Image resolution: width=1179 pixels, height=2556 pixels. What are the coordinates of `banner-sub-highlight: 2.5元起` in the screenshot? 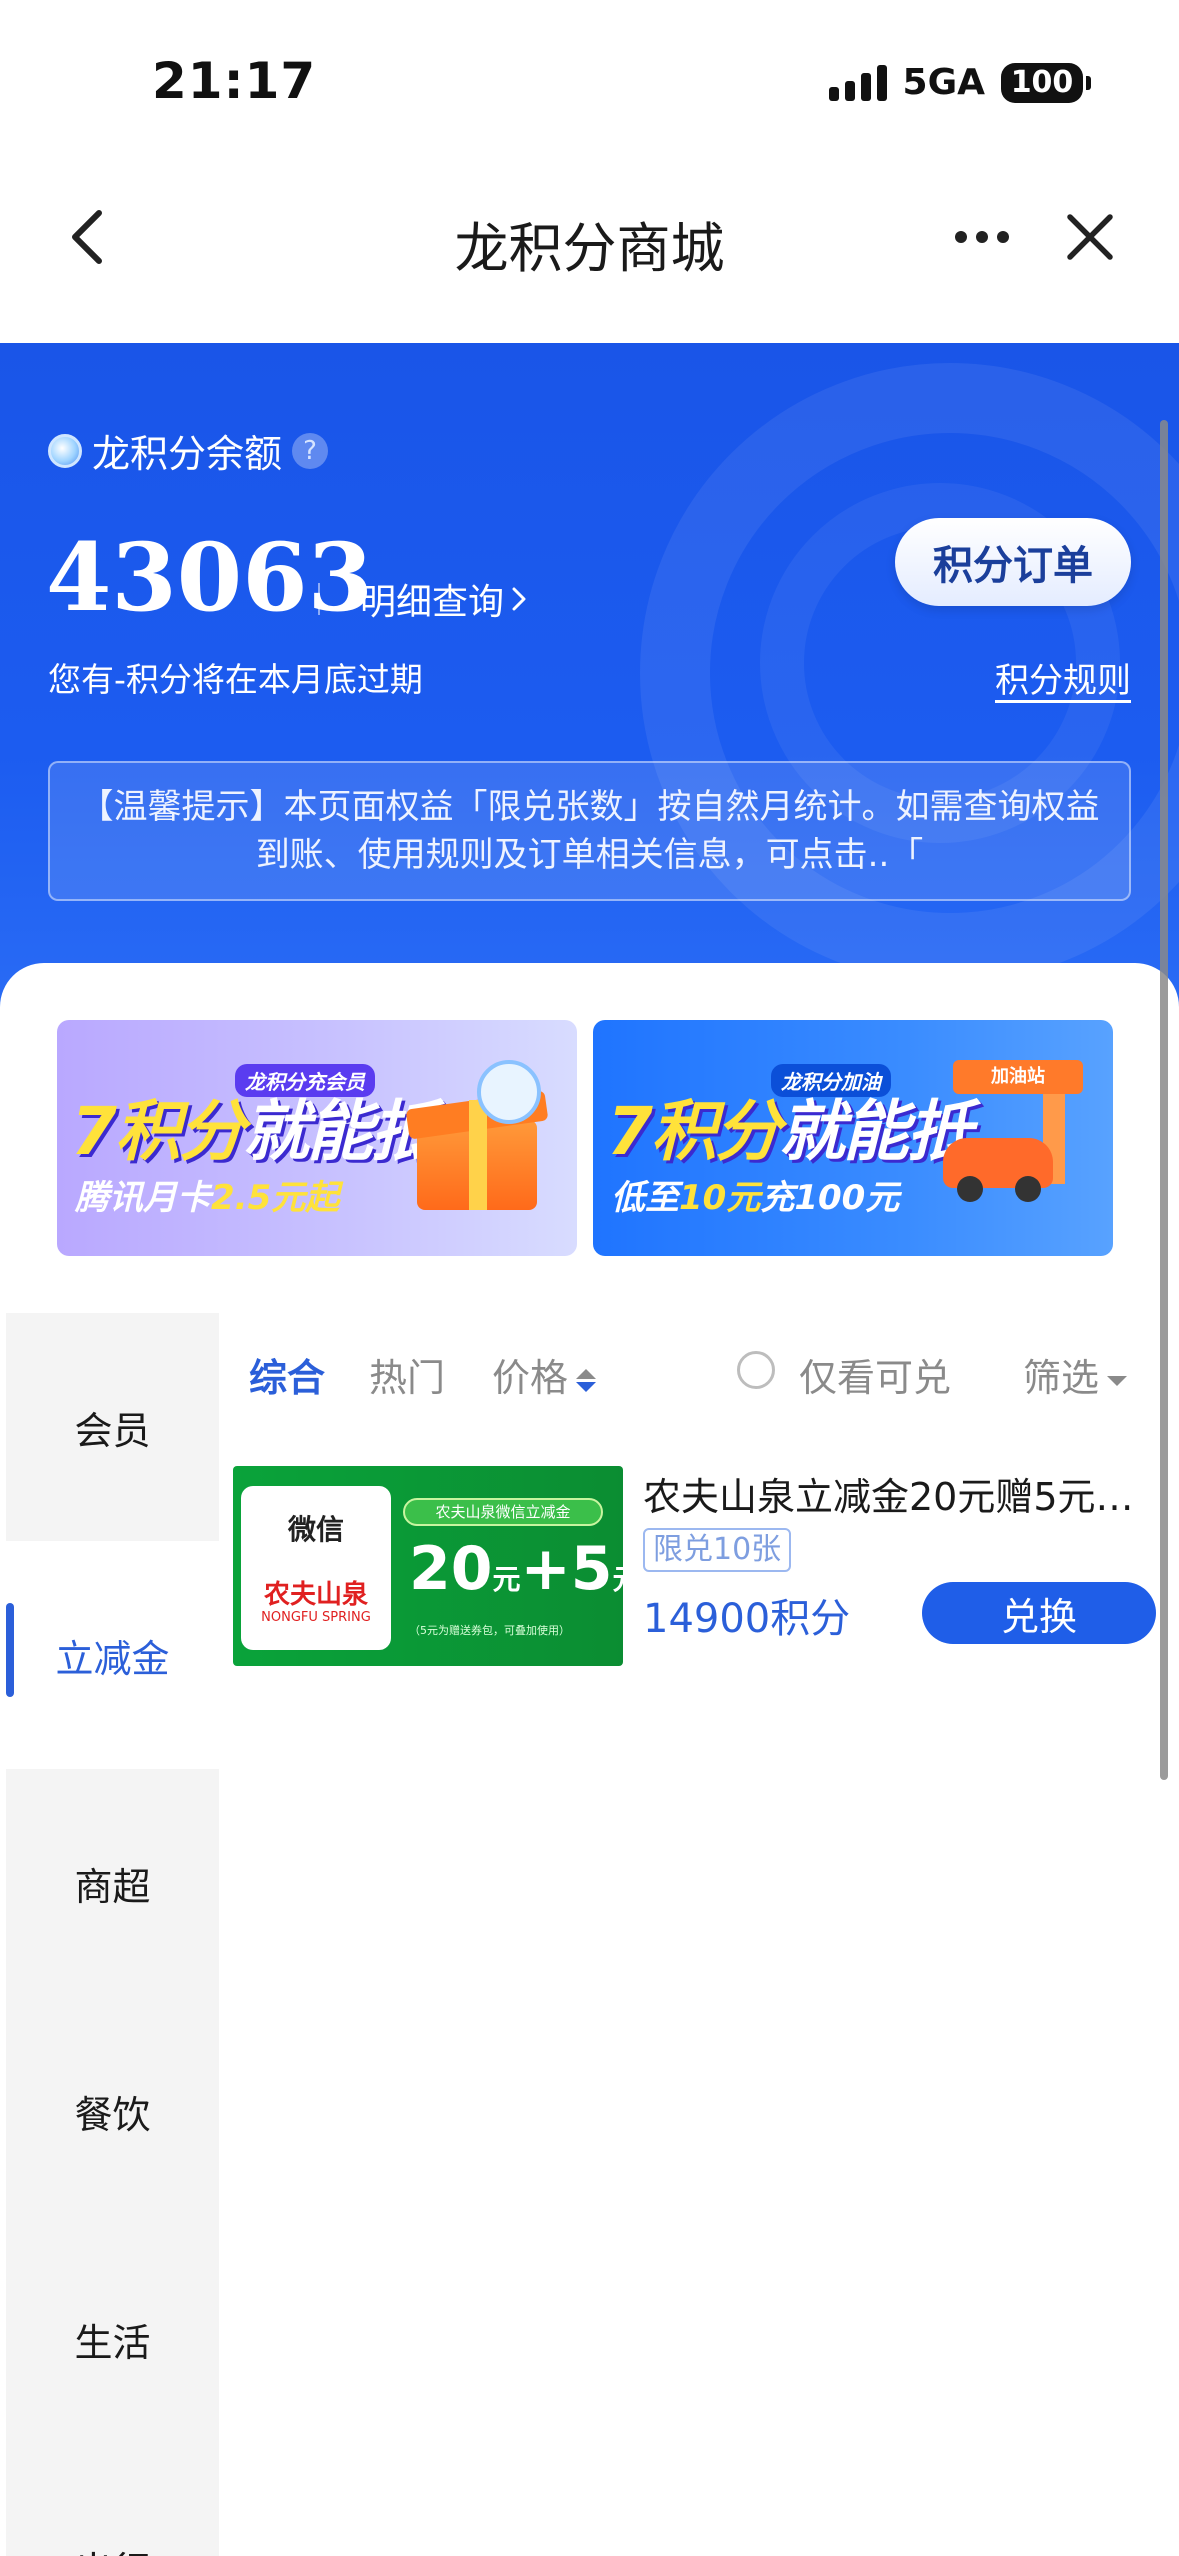 It's located at (275, 1198).